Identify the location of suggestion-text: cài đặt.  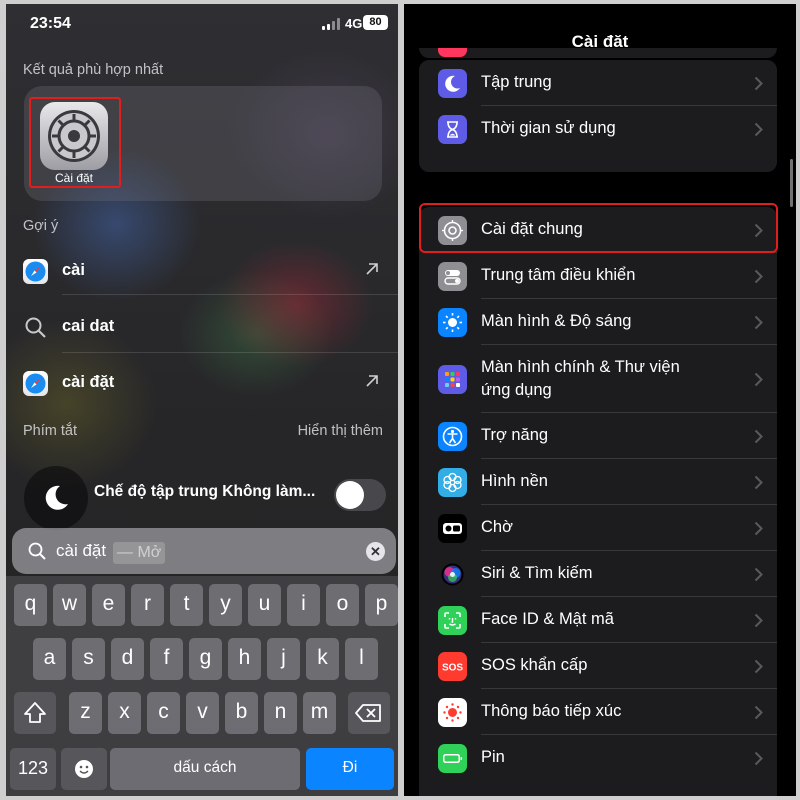
(88, 382).